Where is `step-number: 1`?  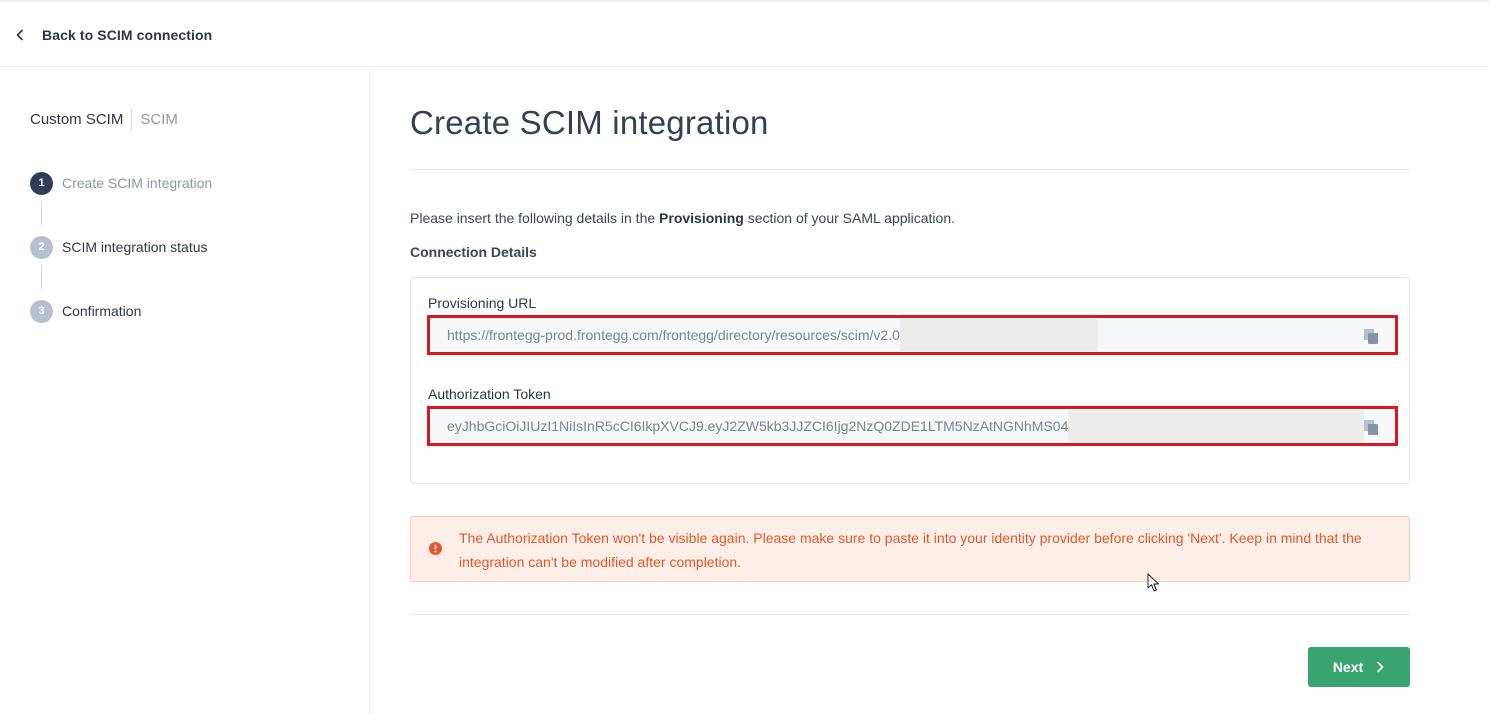
step-number: 1 is located at coordinates (41, 183).